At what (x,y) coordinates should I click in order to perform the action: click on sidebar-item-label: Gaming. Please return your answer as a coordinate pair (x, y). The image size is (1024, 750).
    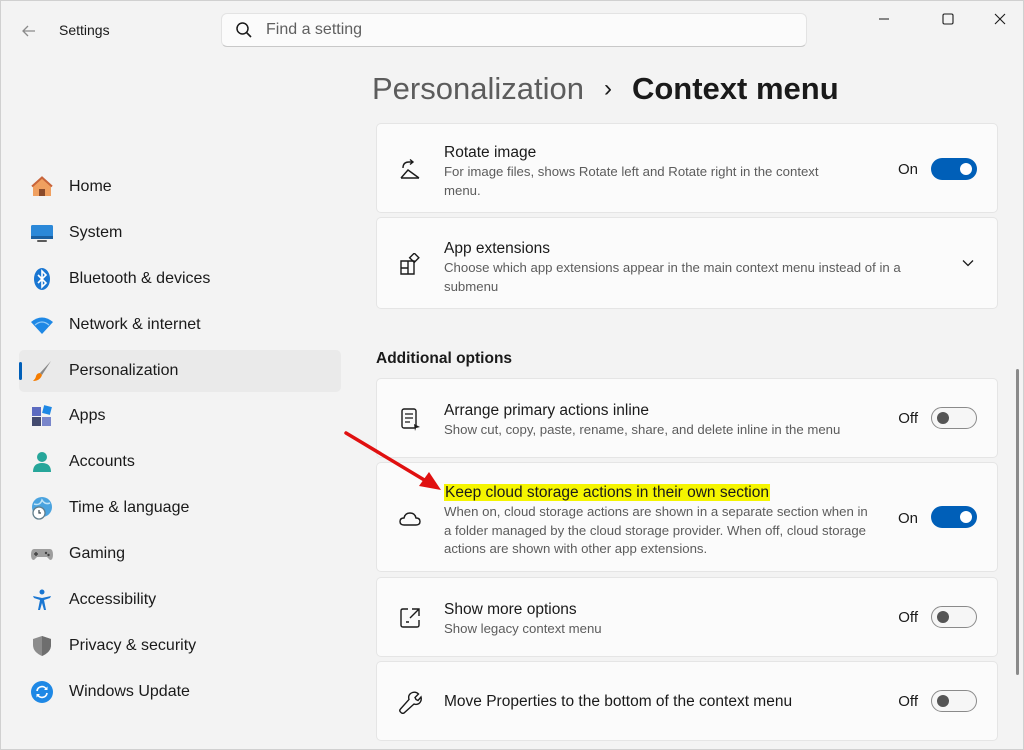
    Looking at the image, I should click on (97, 554).